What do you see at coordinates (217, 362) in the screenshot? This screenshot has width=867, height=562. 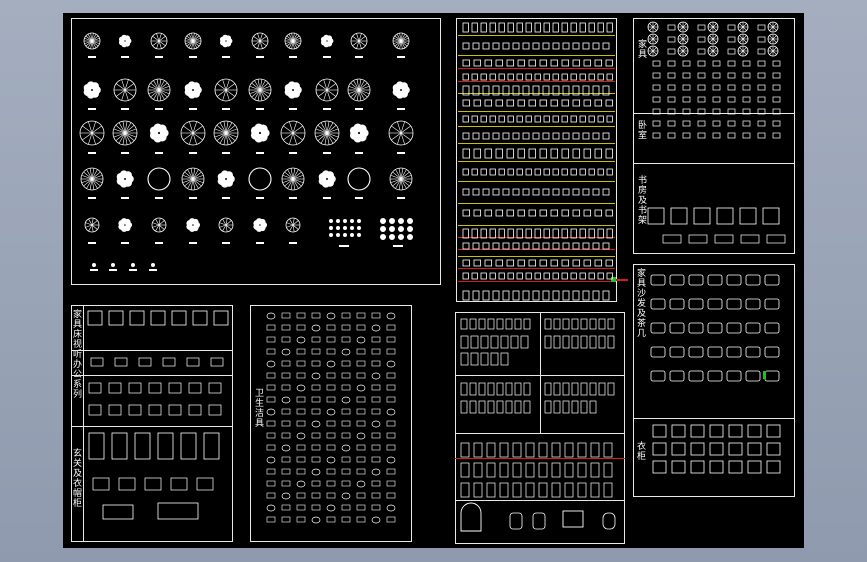 I see `tv-cabinet-icon` at bounding box center [217, 362].